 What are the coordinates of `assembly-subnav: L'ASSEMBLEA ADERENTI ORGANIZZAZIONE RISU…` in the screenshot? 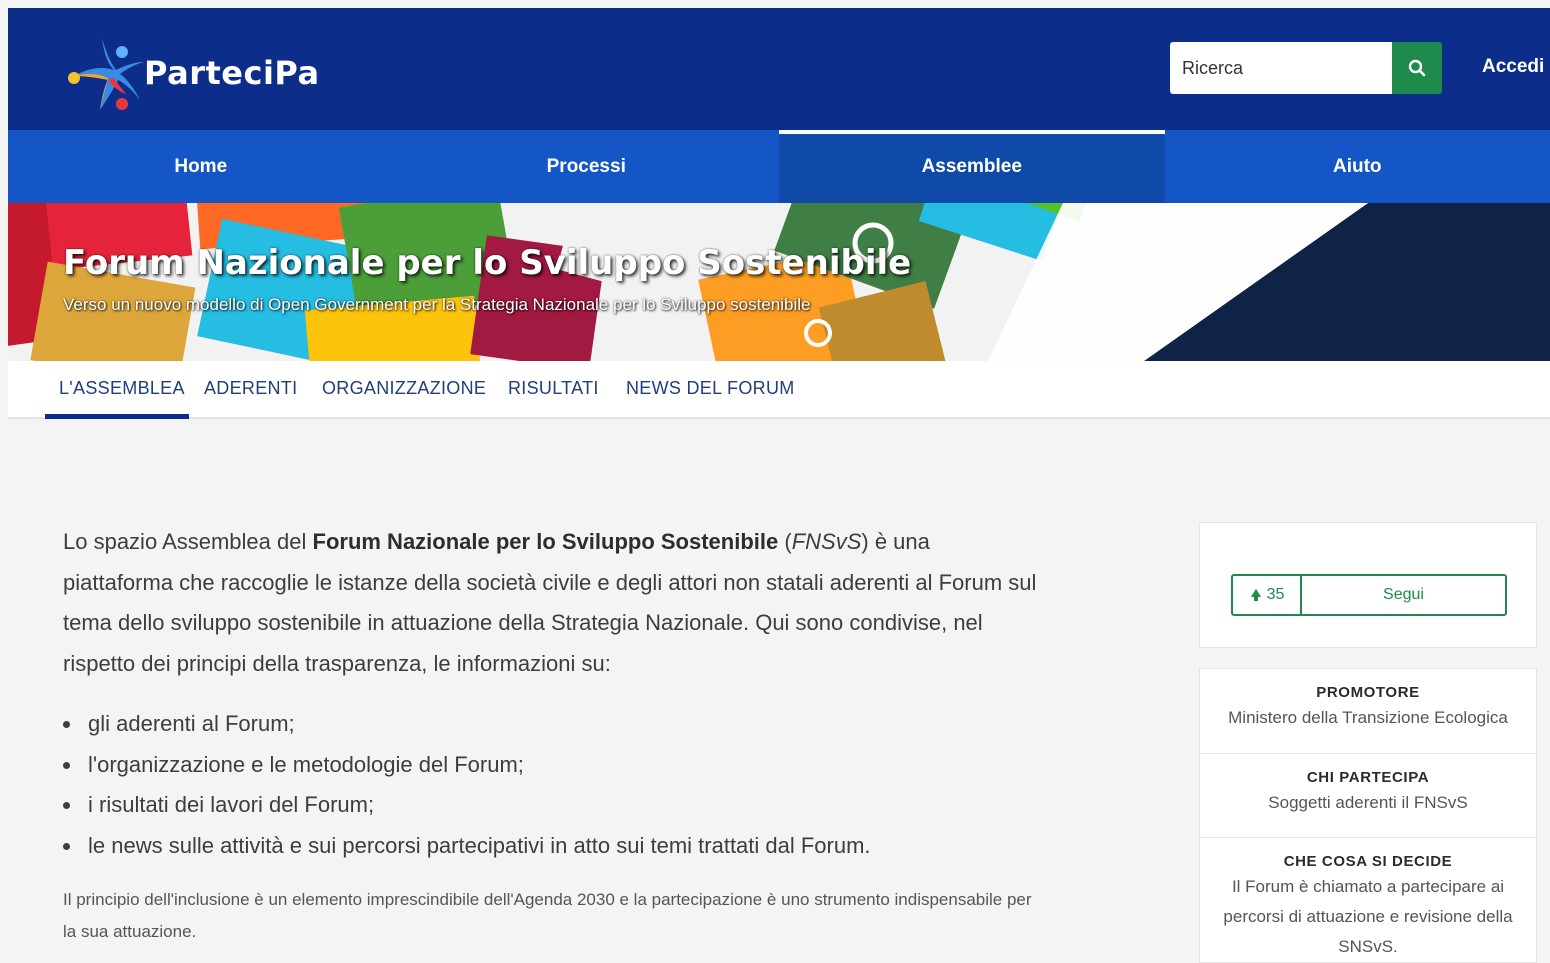 It's located at (779, 390).